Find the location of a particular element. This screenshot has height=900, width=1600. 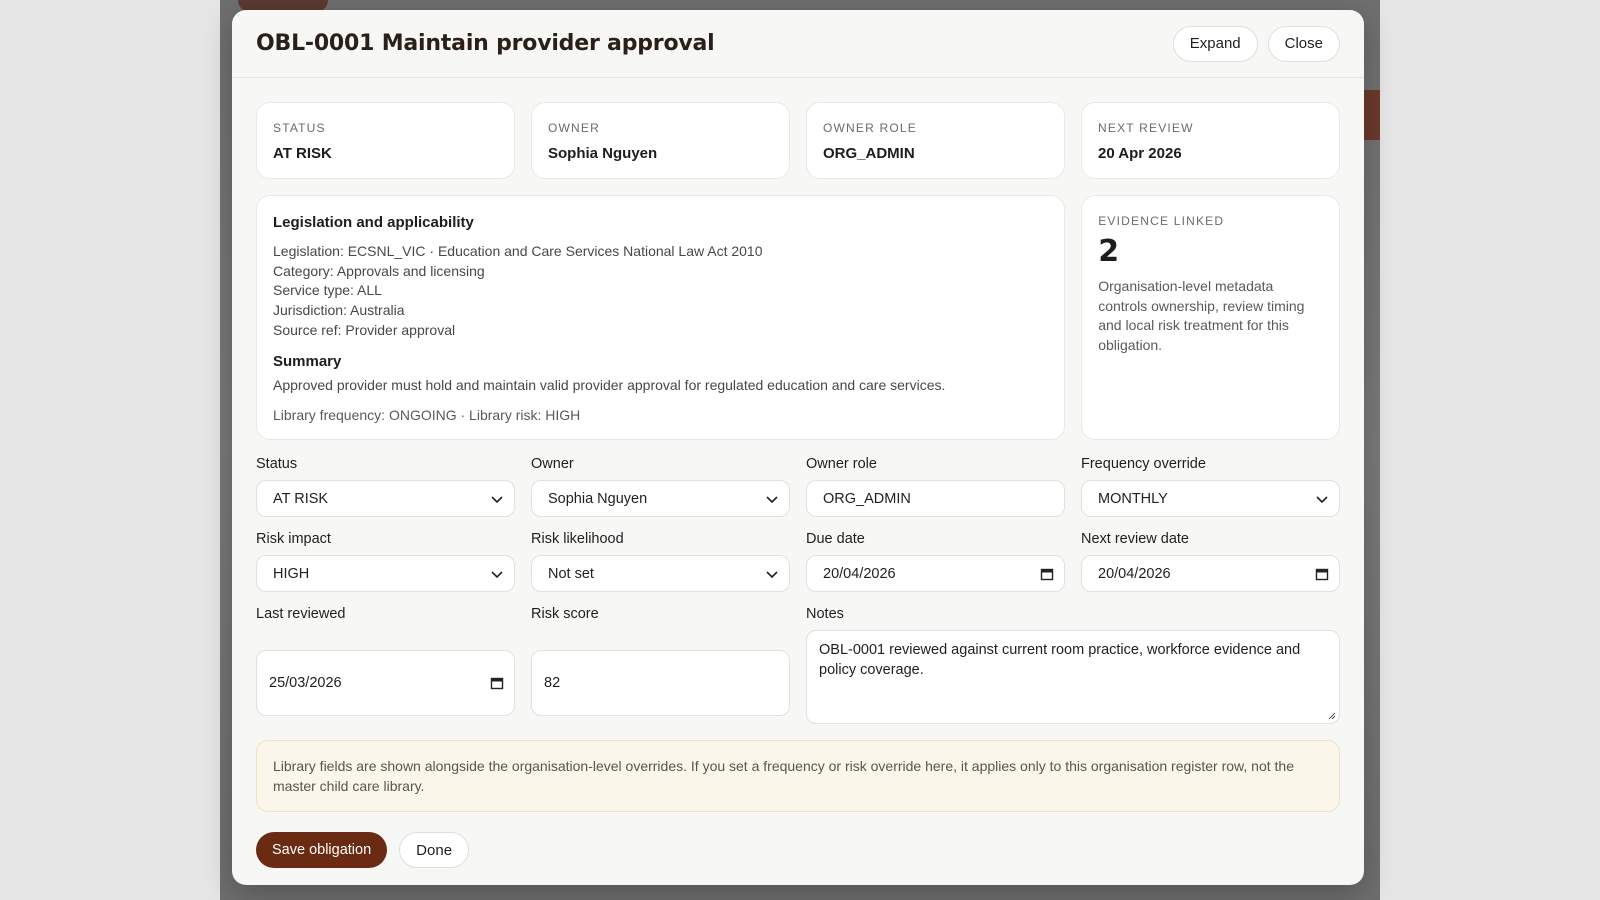

field-label: Owner role is located at coordinates (841, 464).